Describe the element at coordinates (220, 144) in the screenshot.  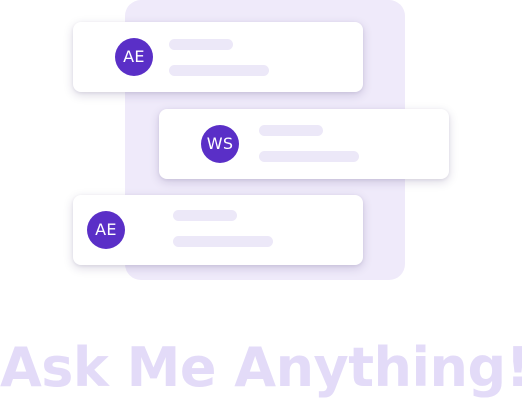
I see `avatar: WS` at that location.